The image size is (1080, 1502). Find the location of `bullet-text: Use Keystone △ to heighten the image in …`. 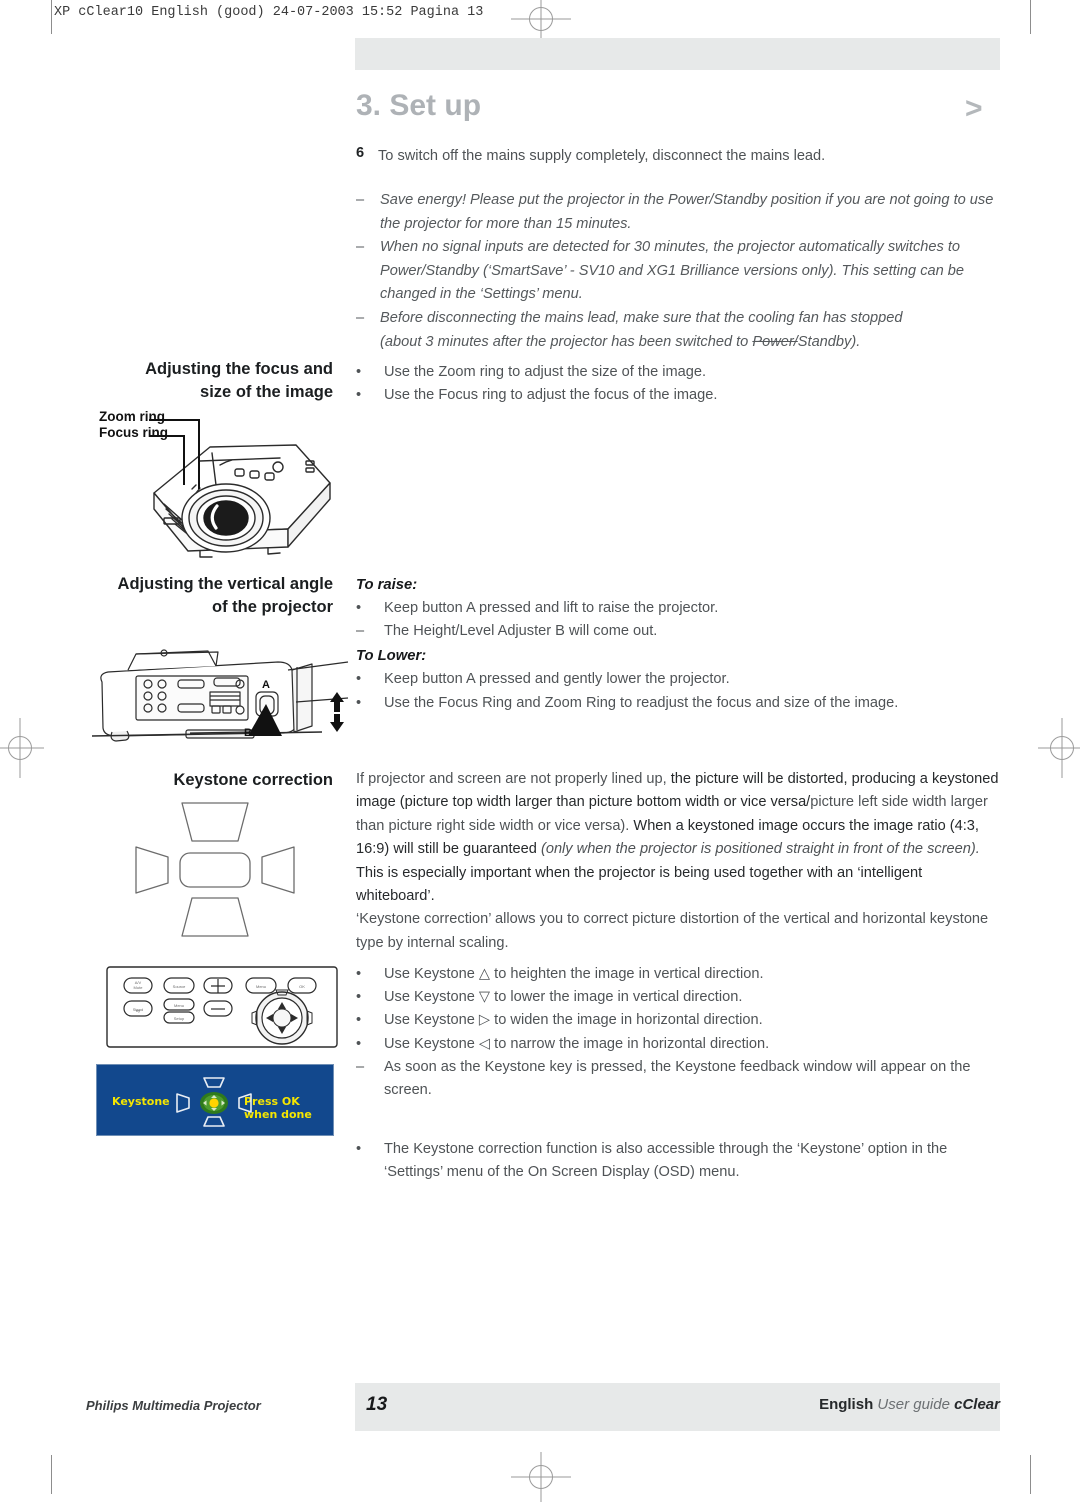

bullet-text: Use Keystone △ to heighten the image in … is located at coordinates (574, 974).